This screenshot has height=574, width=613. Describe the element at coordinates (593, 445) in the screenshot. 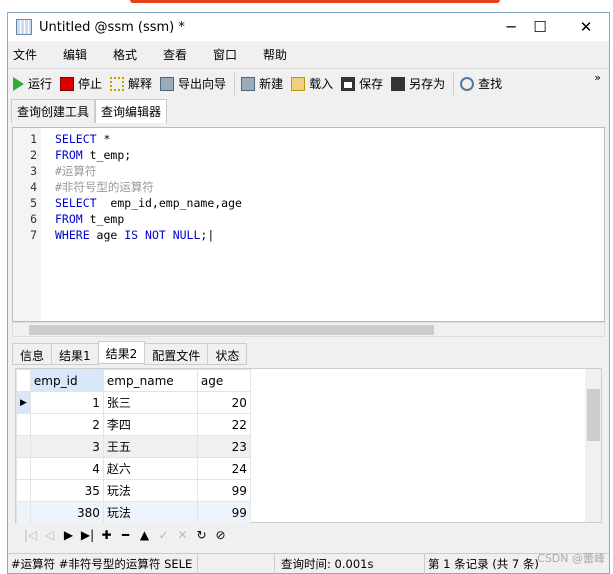

I see `grid-vertical-scrollbar` at that location.